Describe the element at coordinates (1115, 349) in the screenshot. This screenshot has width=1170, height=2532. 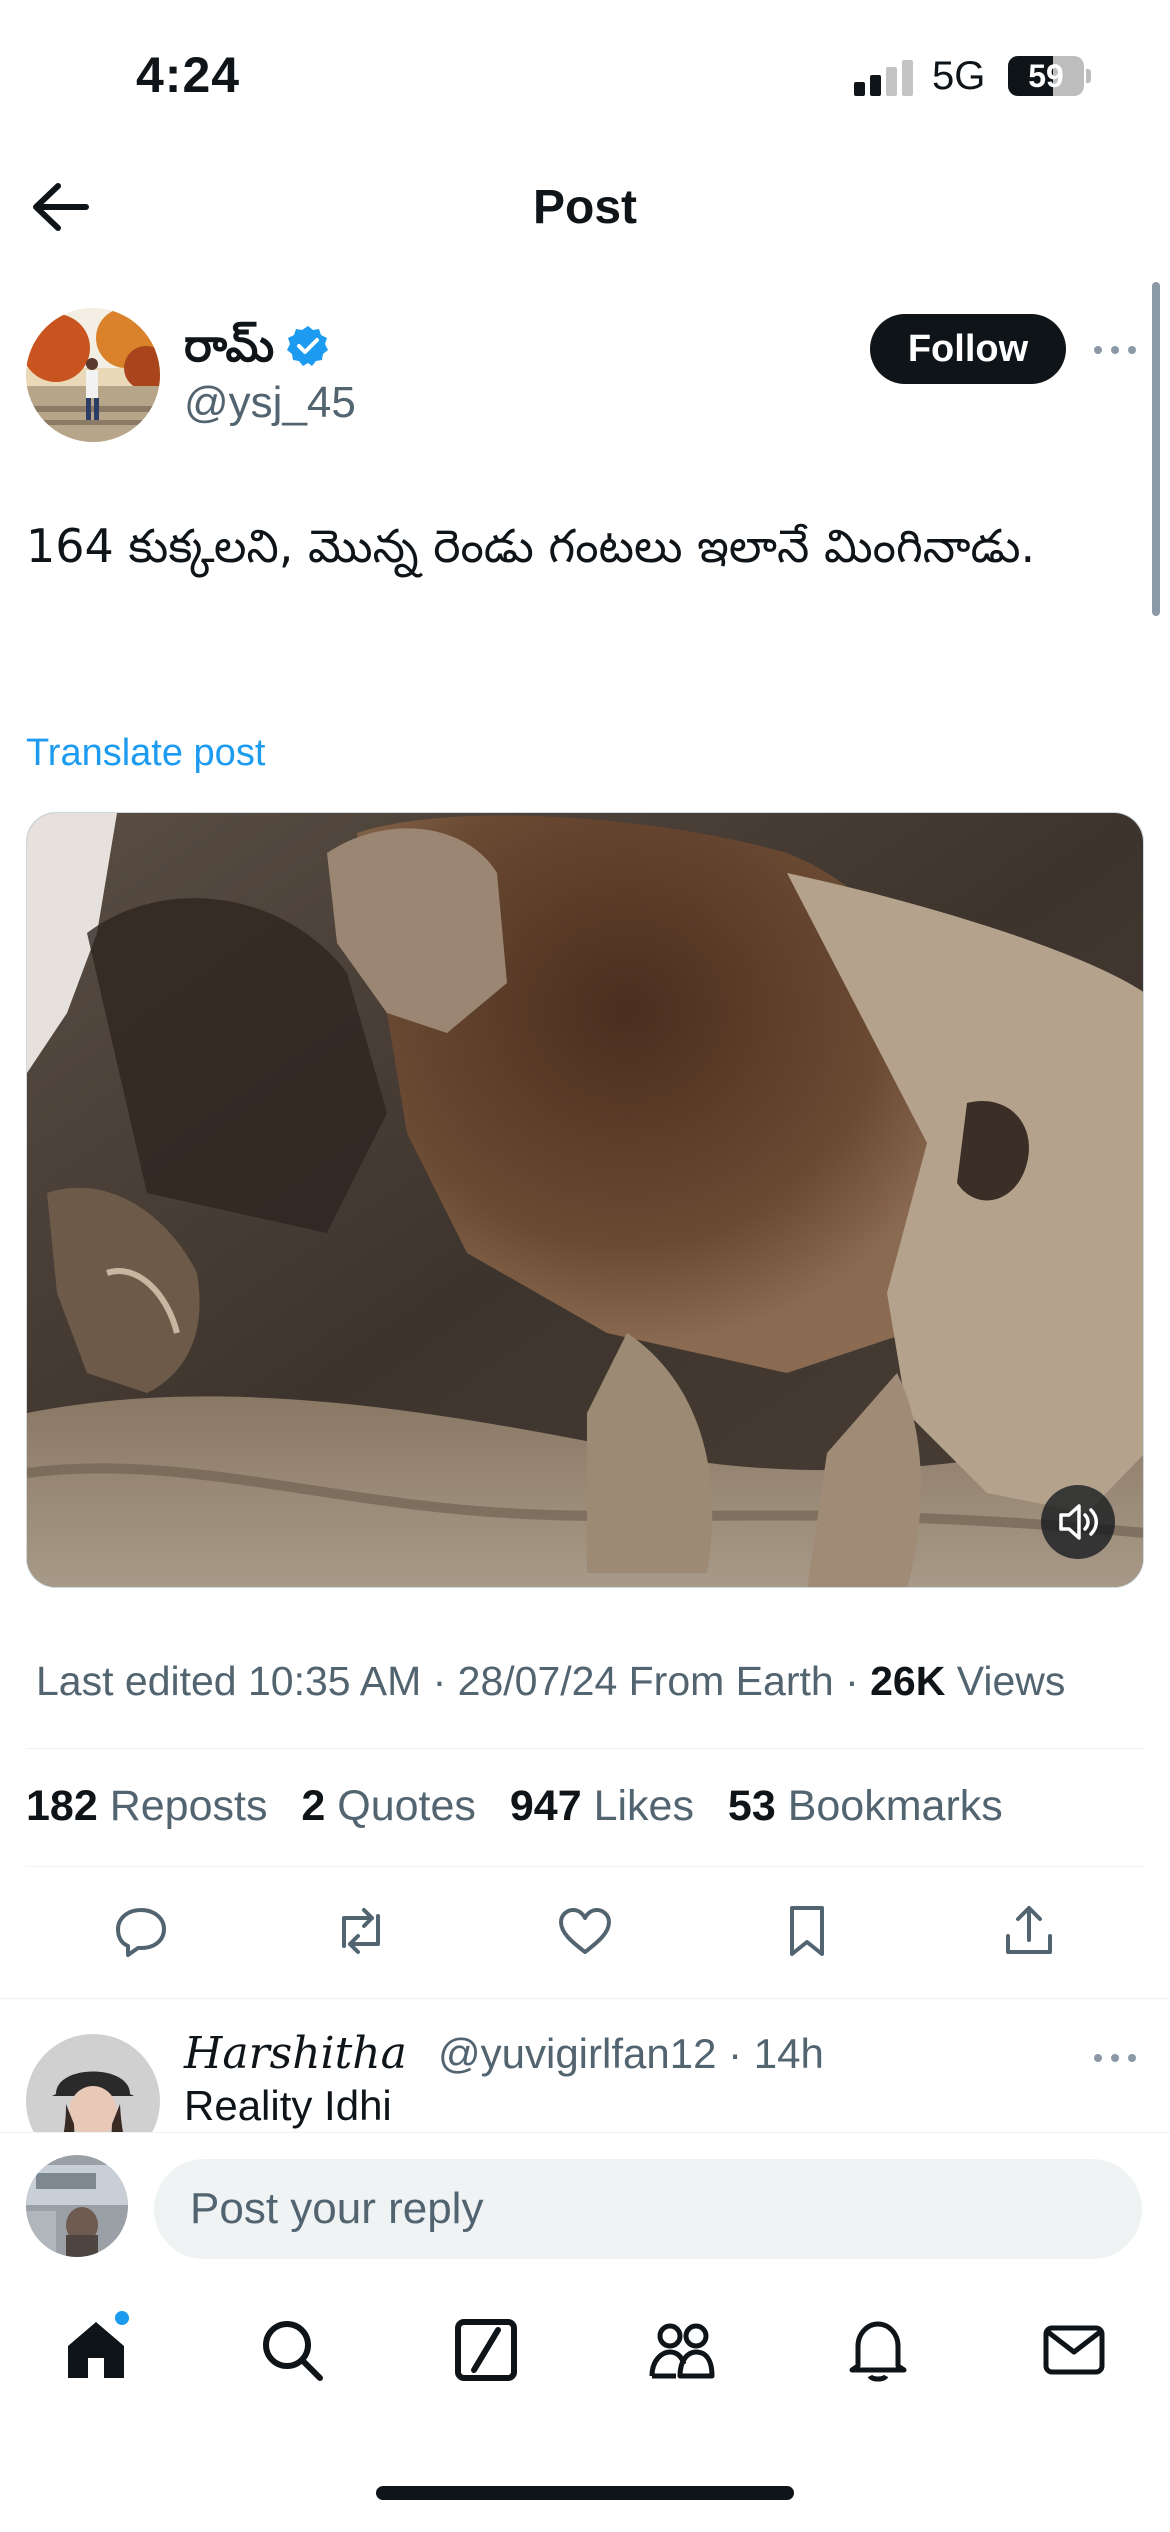
I see `more-options-icon` at that location.